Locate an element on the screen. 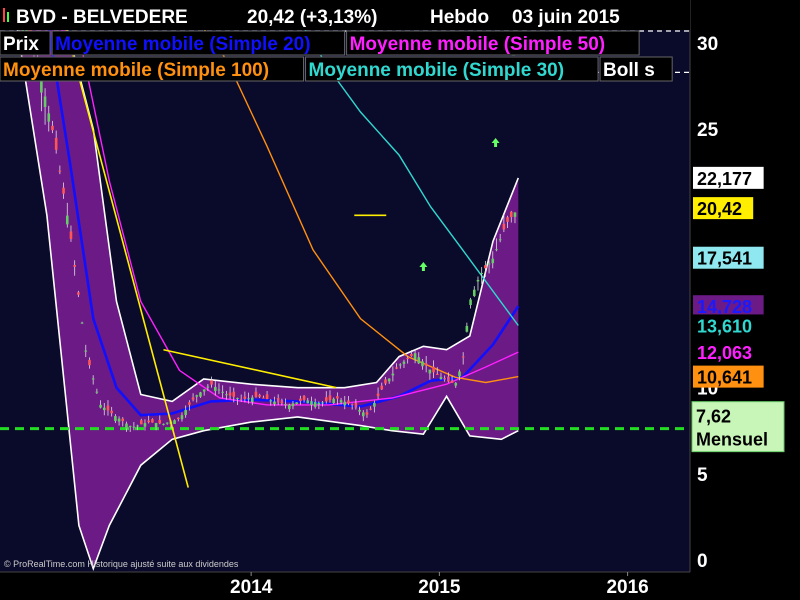  period-label: Hebdo is located at coordinates (459, 17).